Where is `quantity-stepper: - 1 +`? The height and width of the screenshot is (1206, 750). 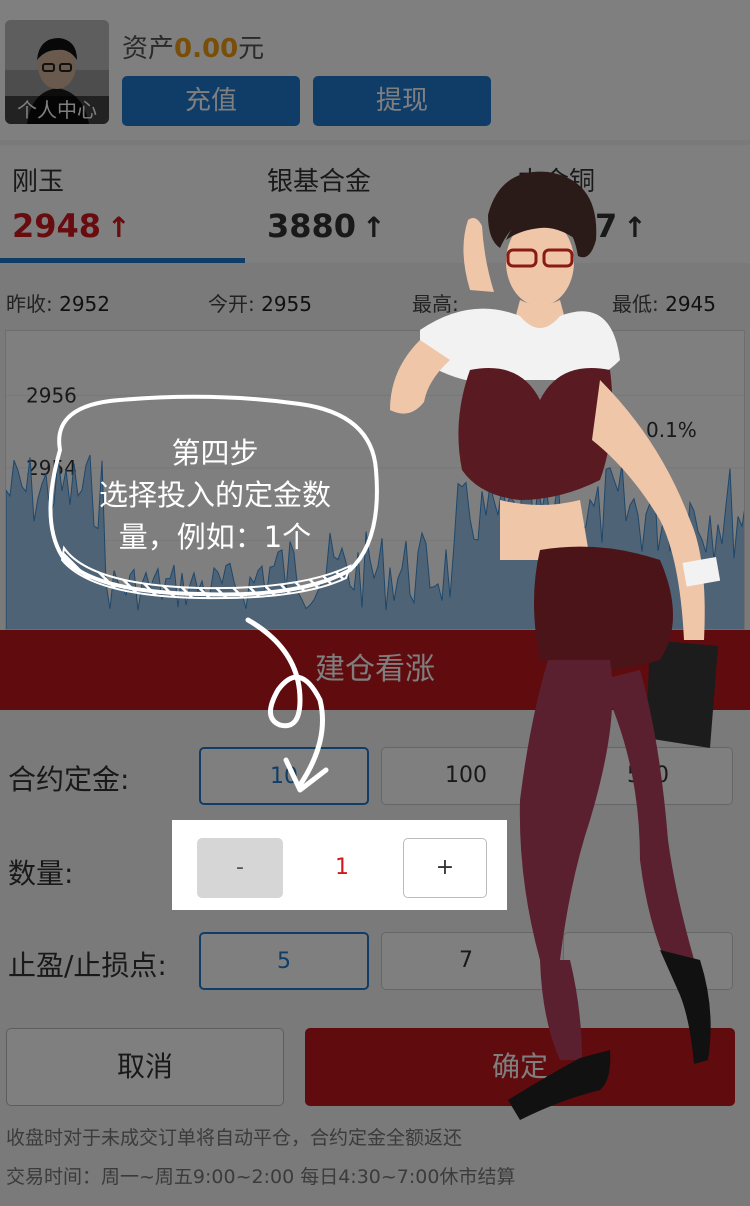 quantity-stepper: - 1 + is located at coordinates (339, 865).